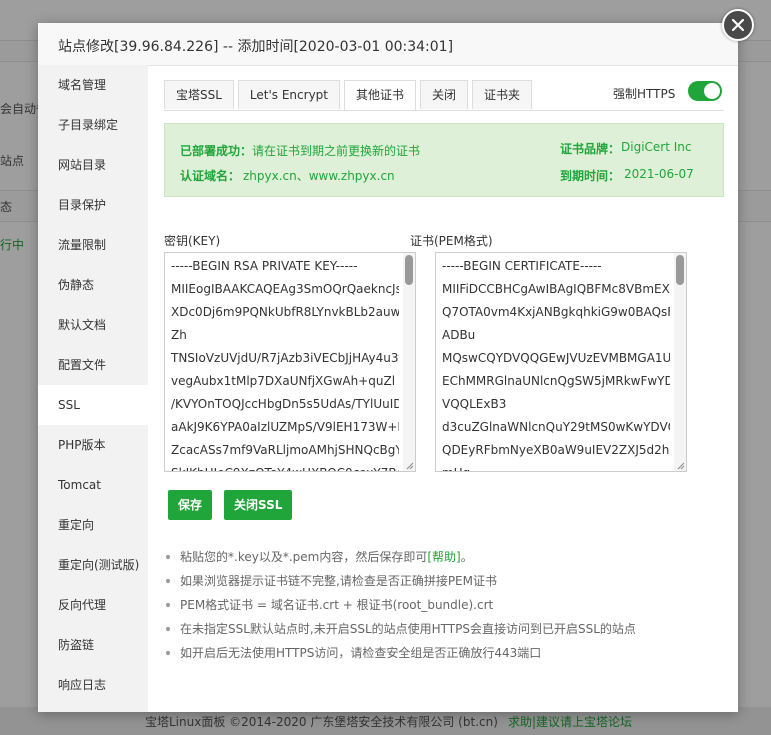 Image resolution: width=771 pixels, height=735 pixels. Describe the element at coordinates (93, 645) in the screenshot. I see `sidebar-item-hotlink: 防盗链` at that location.